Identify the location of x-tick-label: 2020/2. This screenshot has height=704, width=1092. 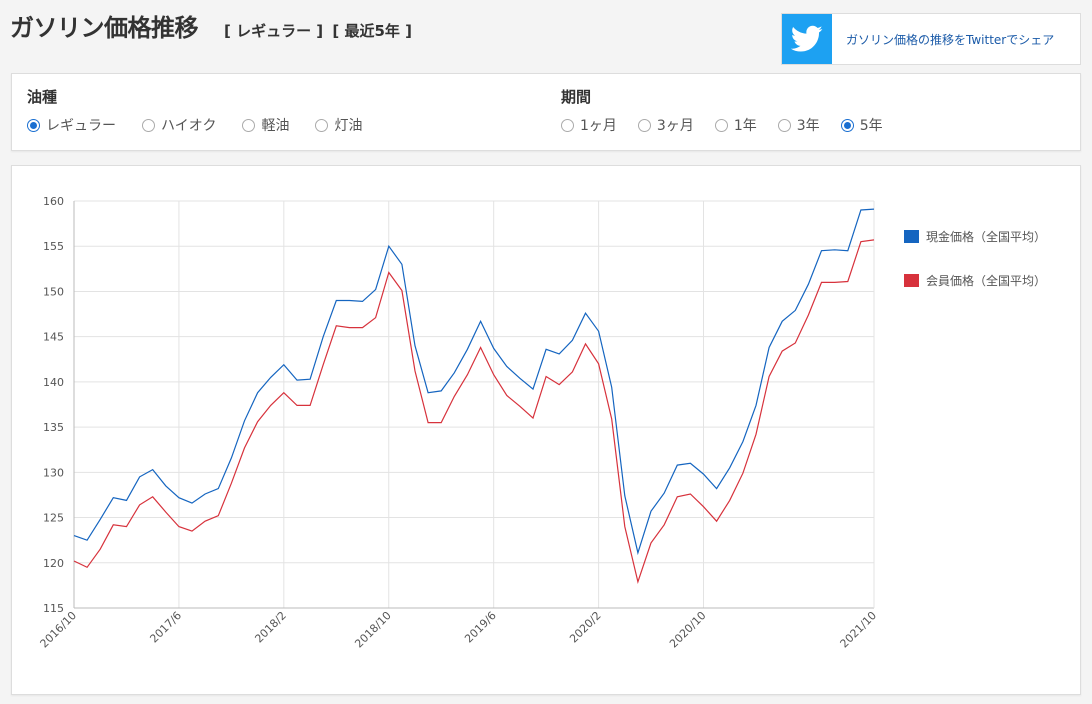
(585, 627).